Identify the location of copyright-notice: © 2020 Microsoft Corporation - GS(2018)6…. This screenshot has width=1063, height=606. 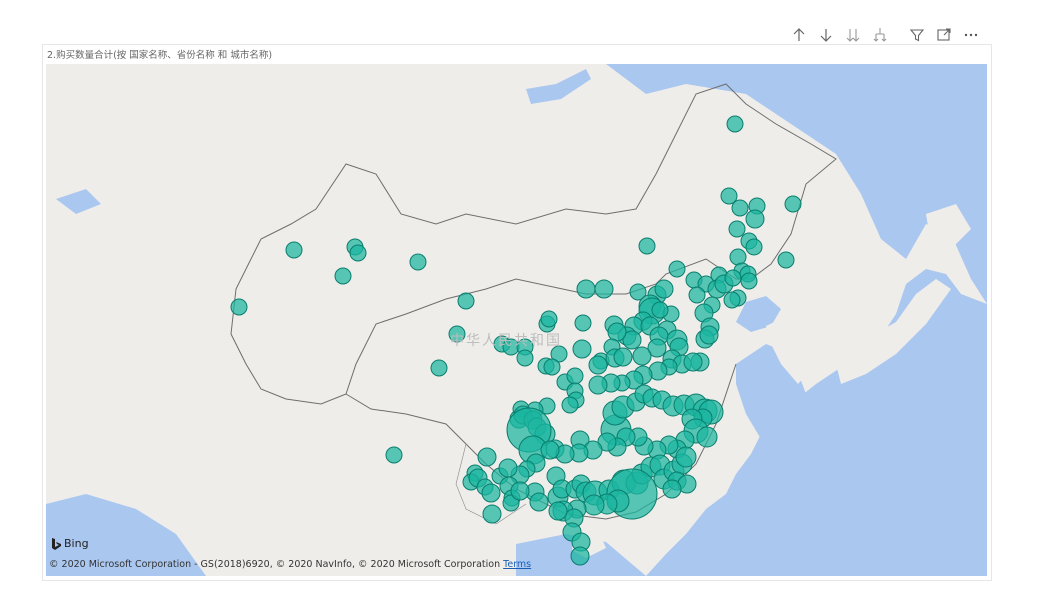
(290, 564).